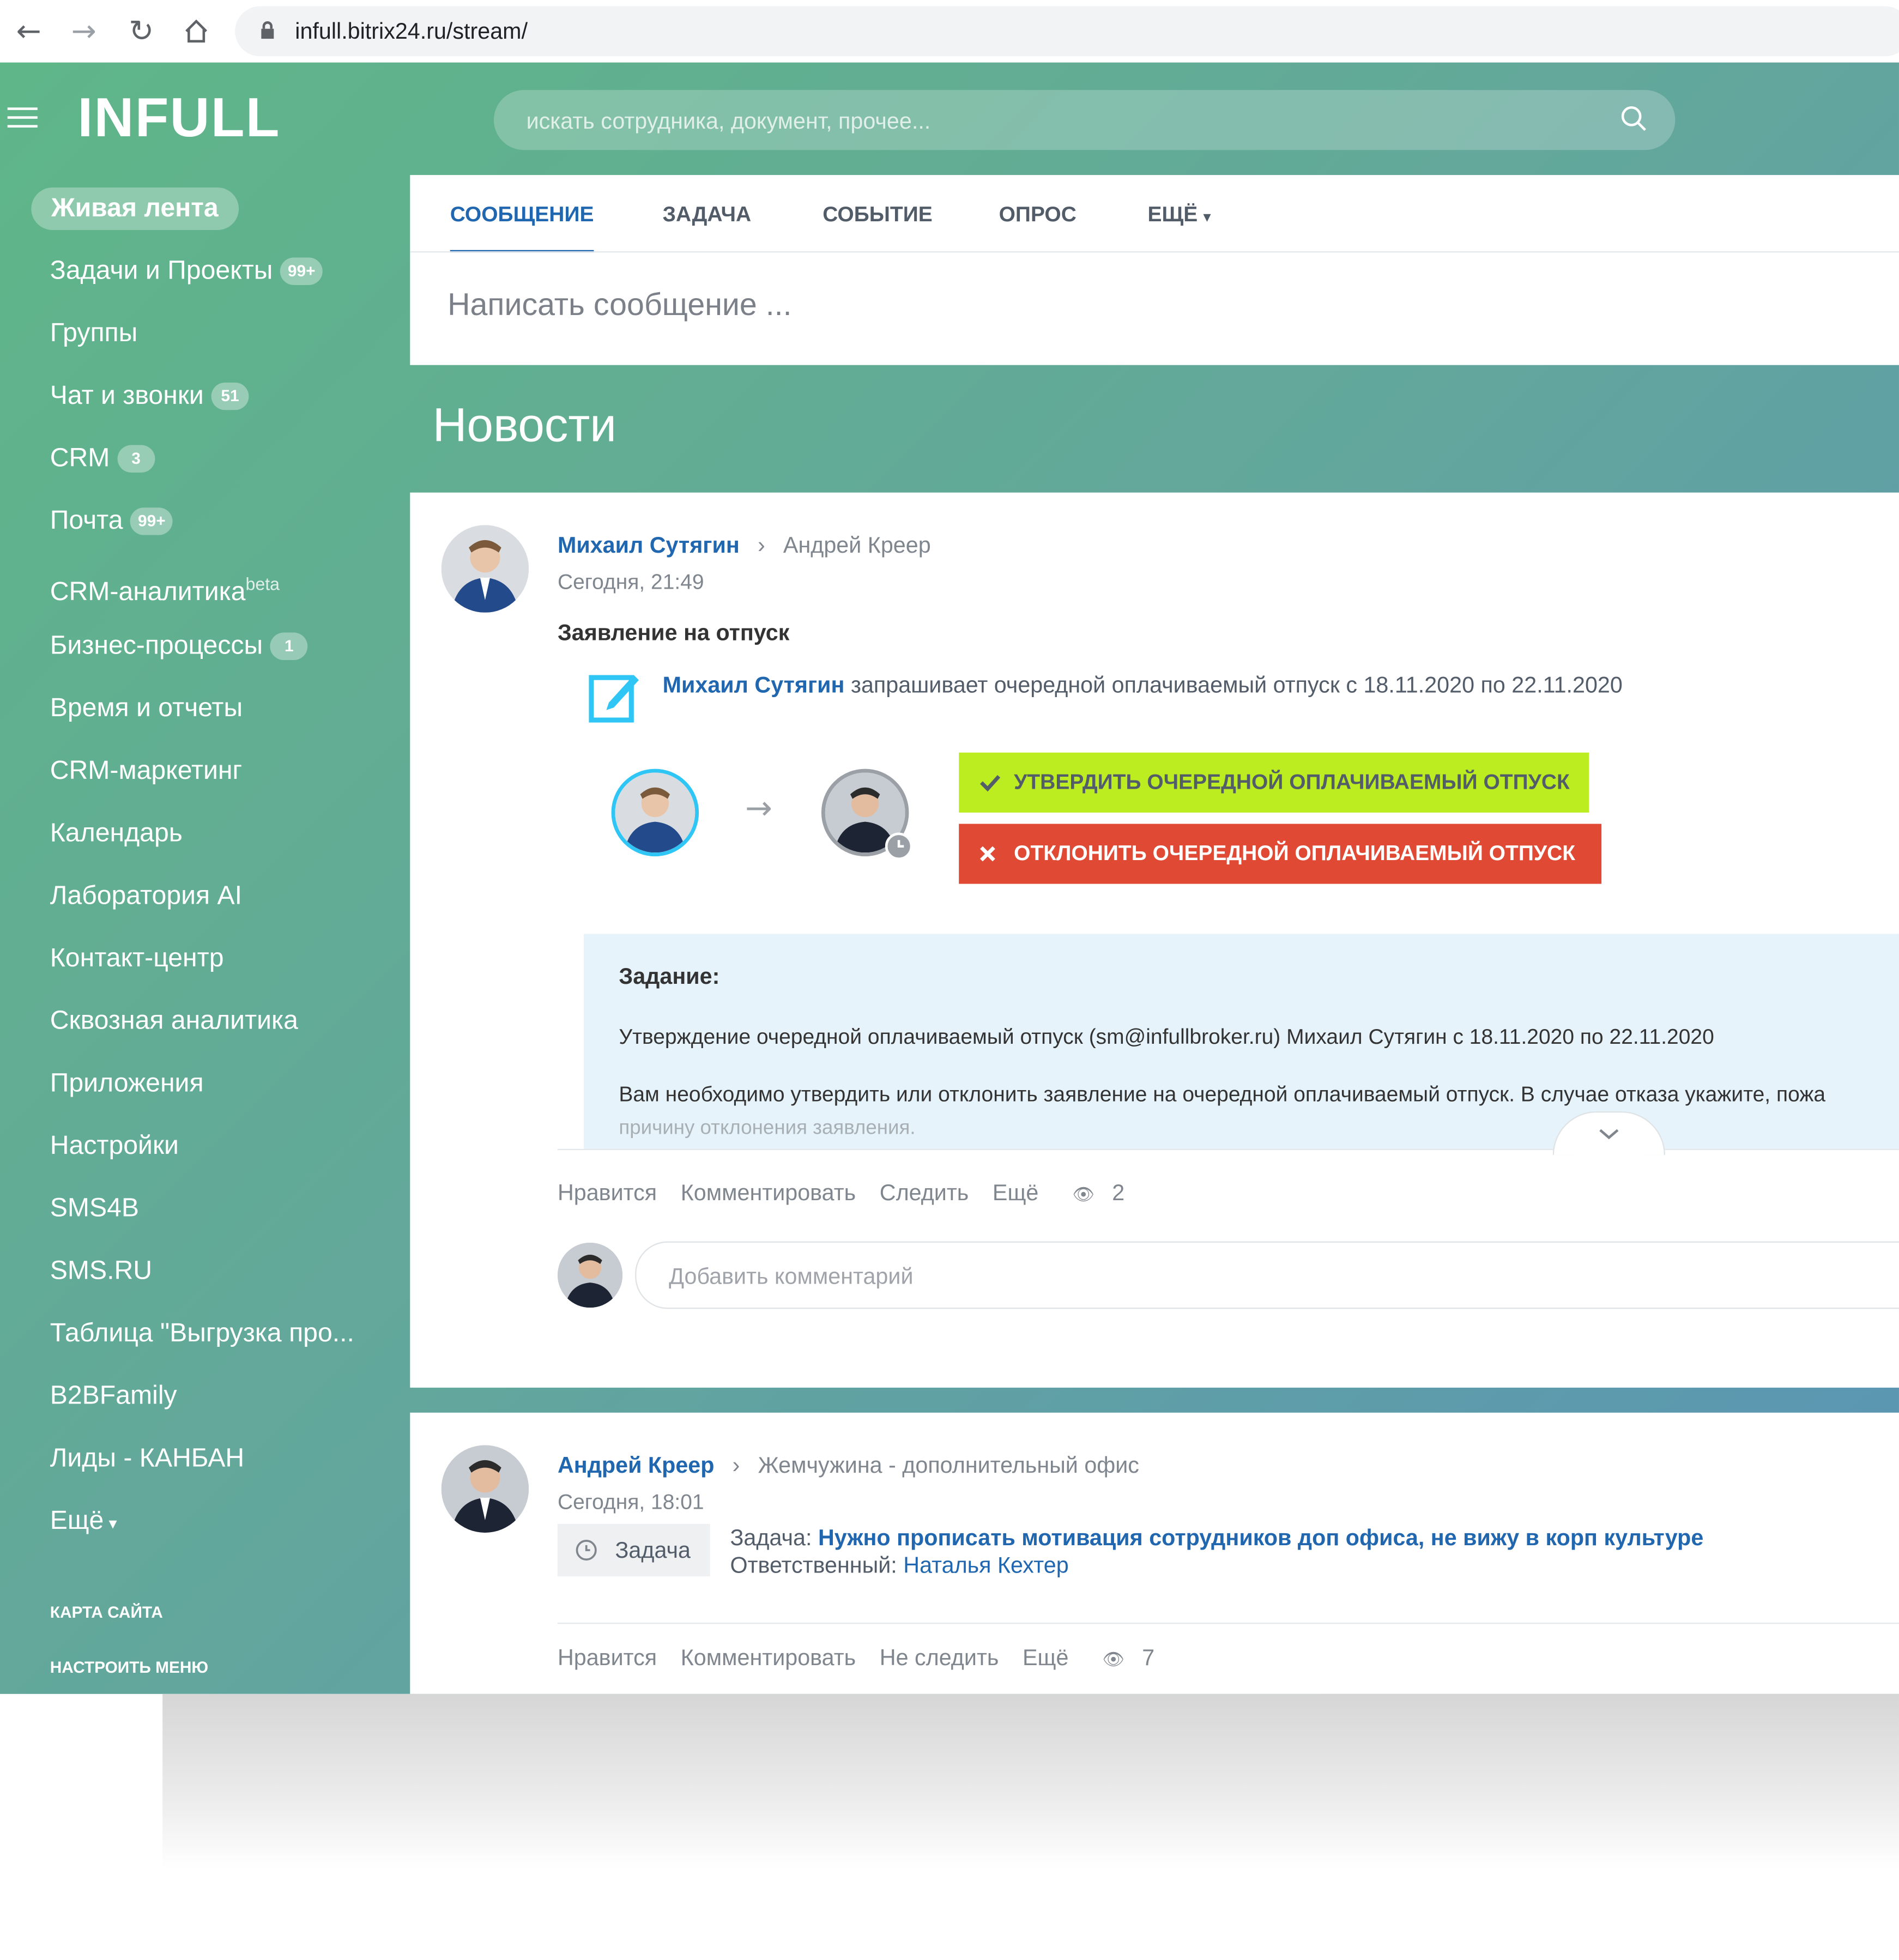 The height and width of the screenshot is (1960, 1899). Describe the element at coordinates (135, 209) in the screenshot. I see `sidebar-item-live-feed: Живая лента` at that location.